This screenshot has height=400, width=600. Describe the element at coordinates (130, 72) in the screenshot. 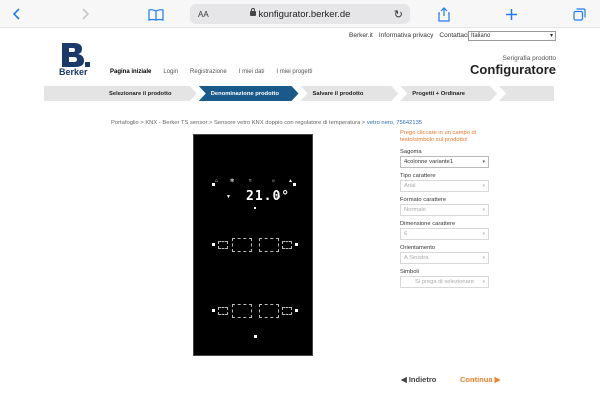

I see `nav-home: Pagina iniziale` at that location.